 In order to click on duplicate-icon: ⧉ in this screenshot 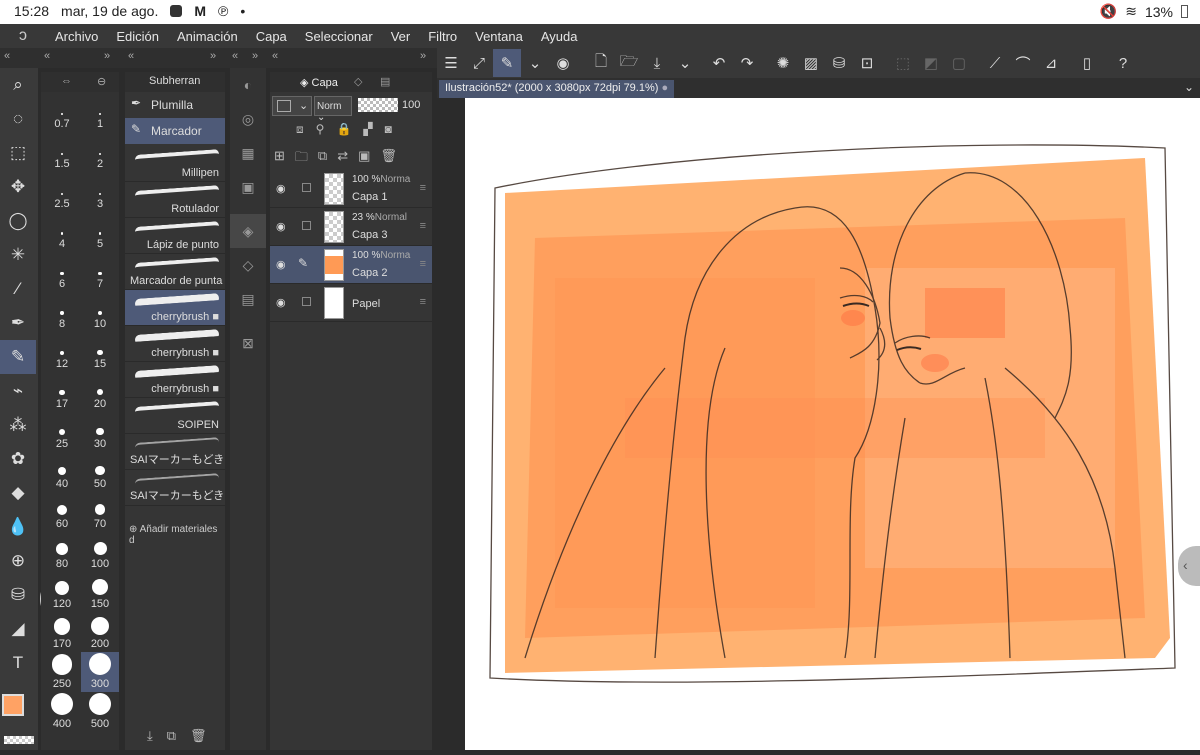, I will do `click(171, 736)`.